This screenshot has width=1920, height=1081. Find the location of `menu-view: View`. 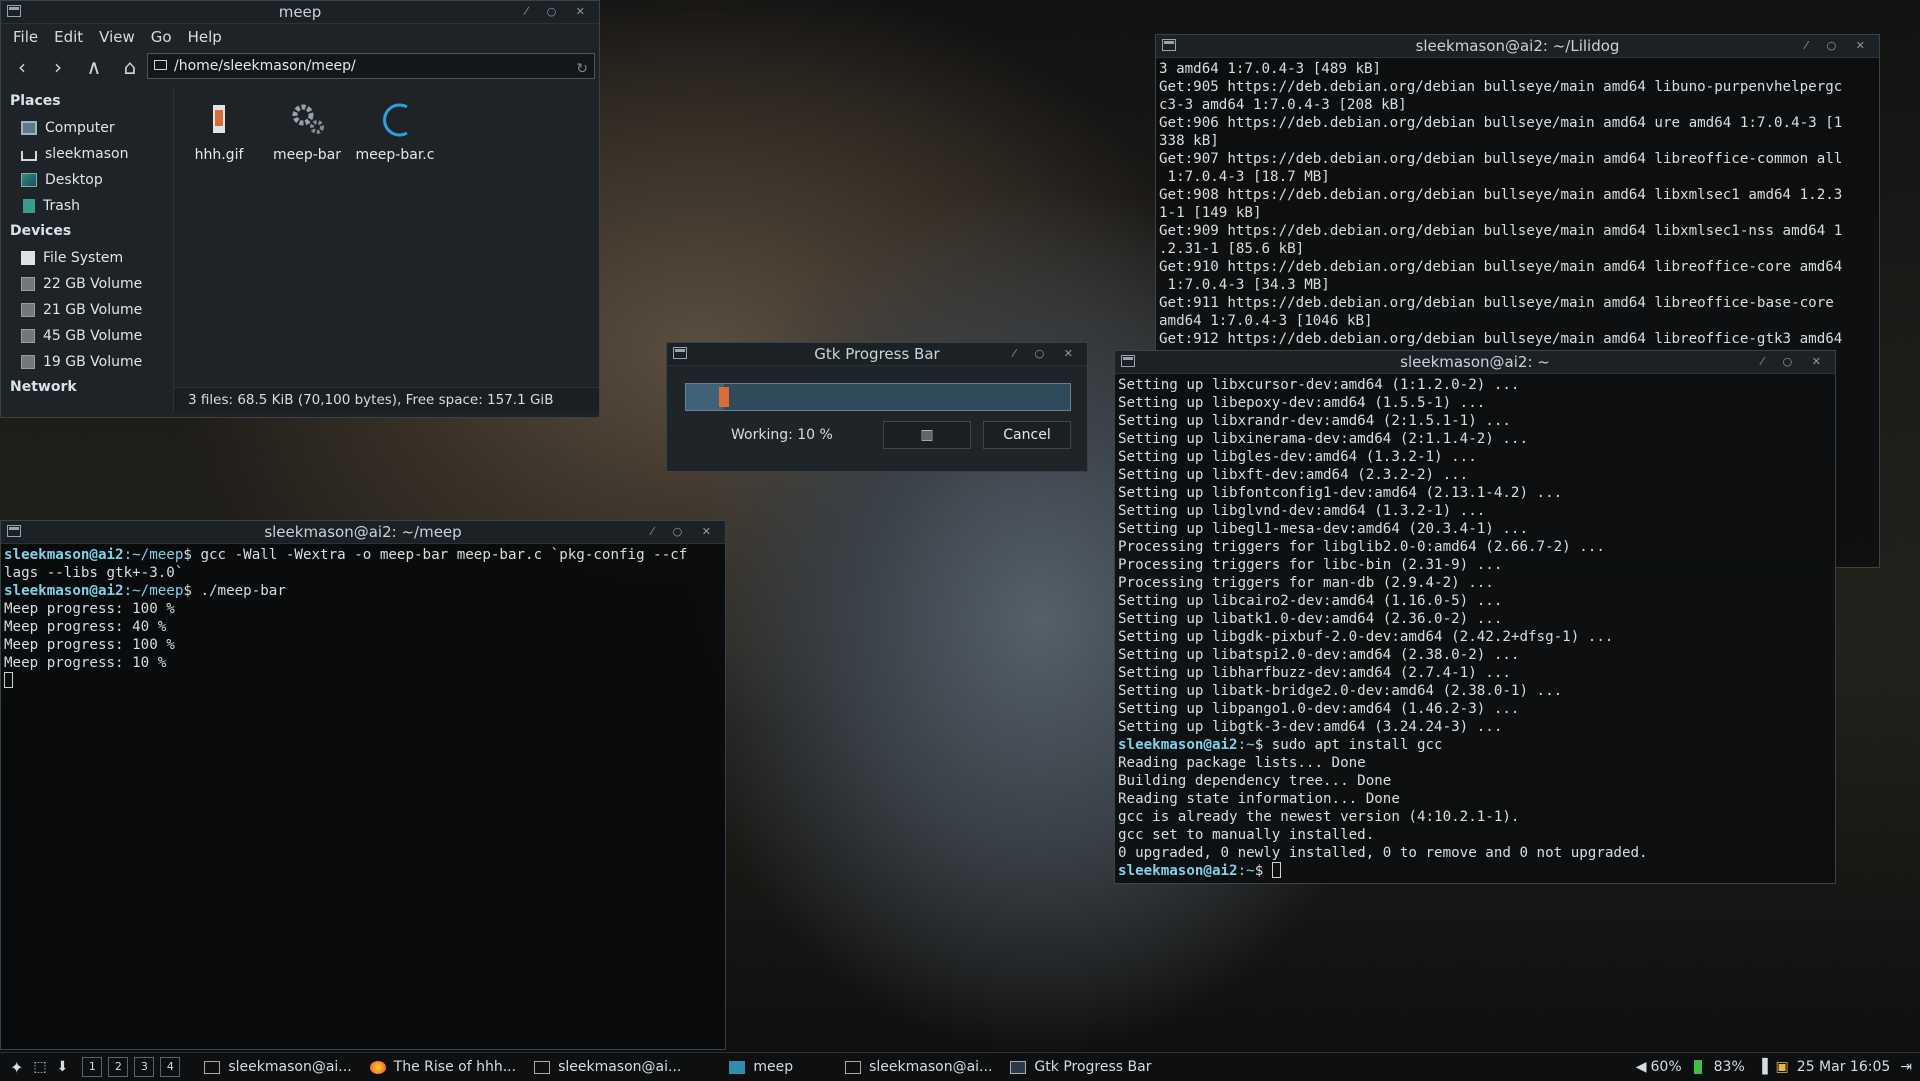

menu-view: View is located at coordinates (117, 37).